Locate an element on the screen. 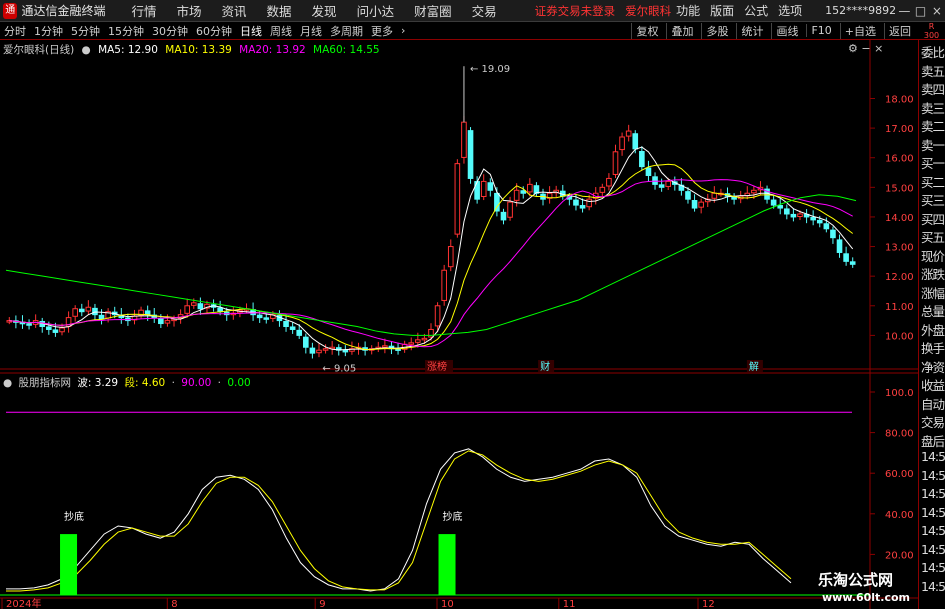  tool-f10: F10 is located at coordinates (820, 30).